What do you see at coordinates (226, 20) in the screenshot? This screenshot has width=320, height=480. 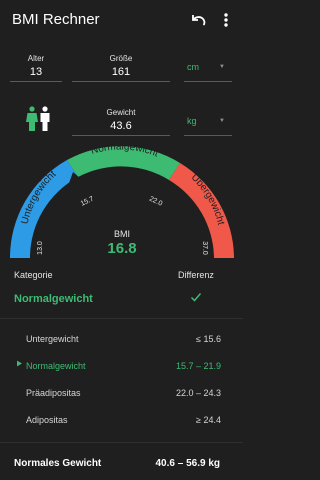 I see `more-vert-icon` at bounding box center [226, 20].